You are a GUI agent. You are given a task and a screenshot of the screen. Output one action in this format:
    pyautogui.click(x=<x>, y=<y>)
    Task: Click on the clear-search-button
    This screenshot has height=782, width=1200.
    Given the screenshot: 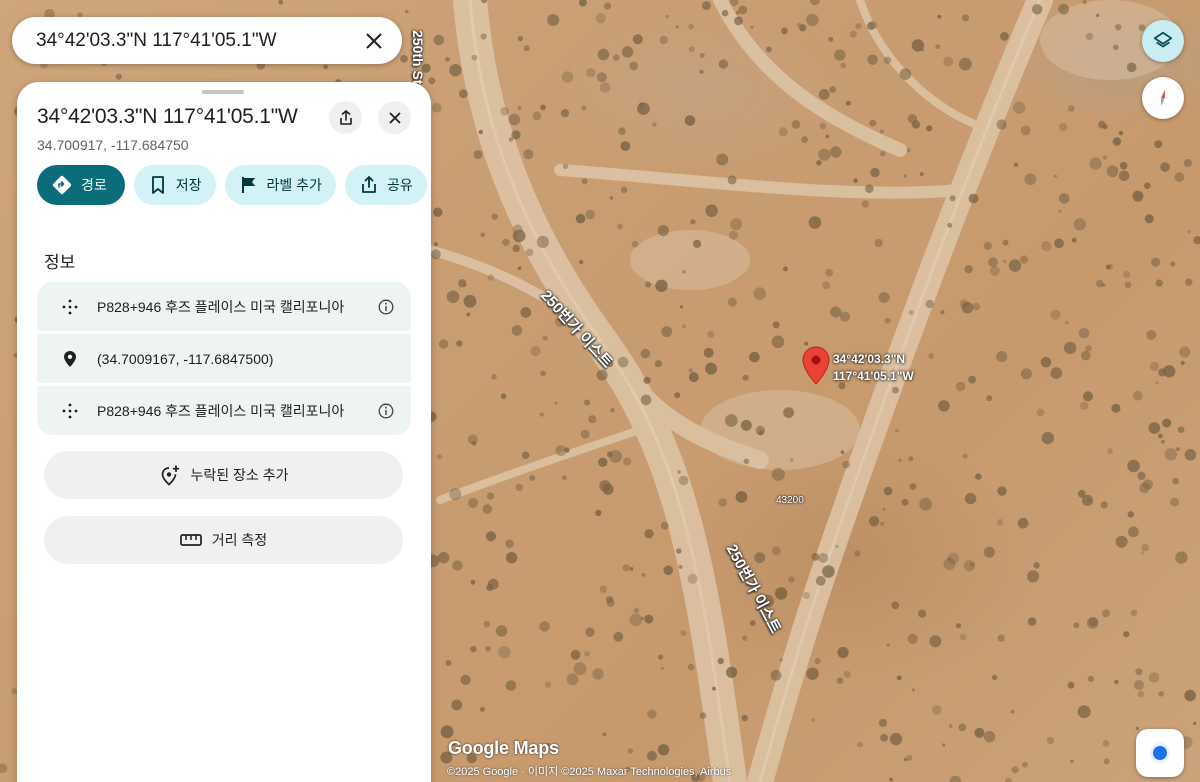 What is the action you would take?
    pyautogui.click(x=374, y=41)
    